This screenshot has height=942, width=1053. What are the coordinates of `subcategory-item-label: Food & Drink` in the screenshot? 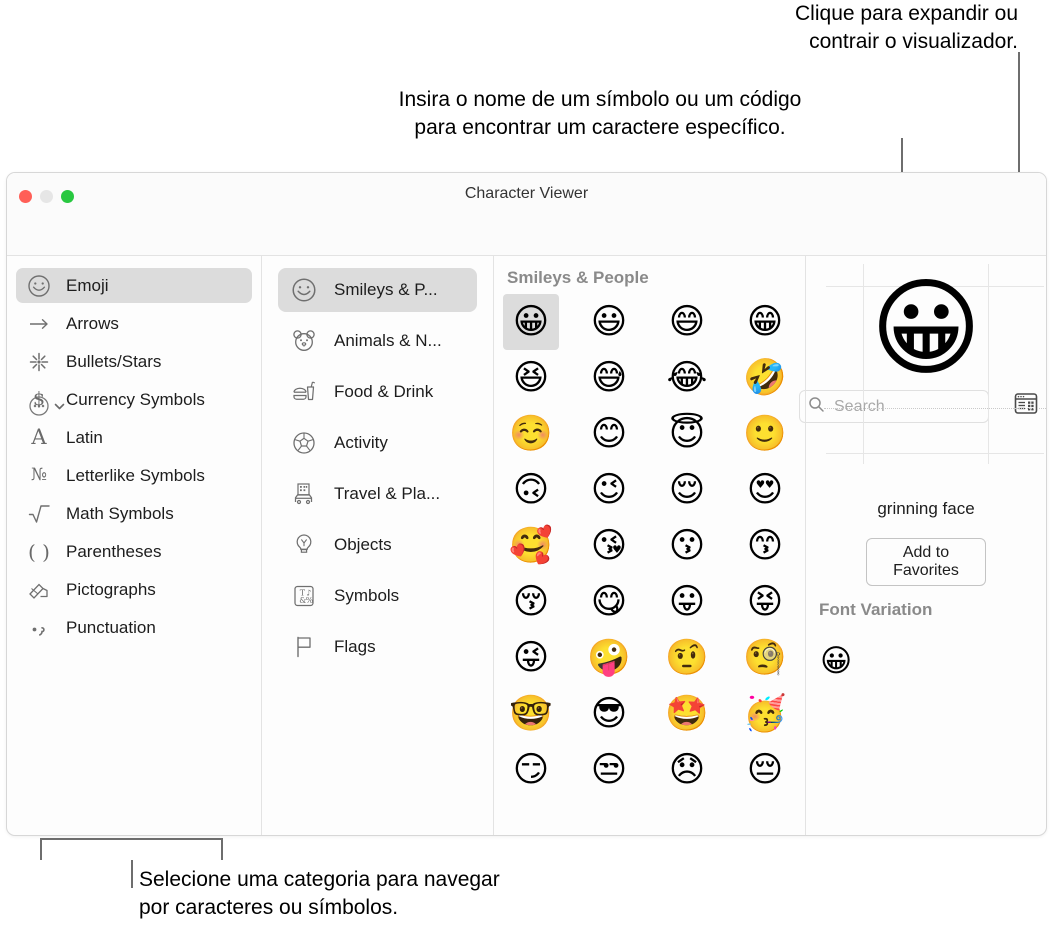 It's located at (384, 391).